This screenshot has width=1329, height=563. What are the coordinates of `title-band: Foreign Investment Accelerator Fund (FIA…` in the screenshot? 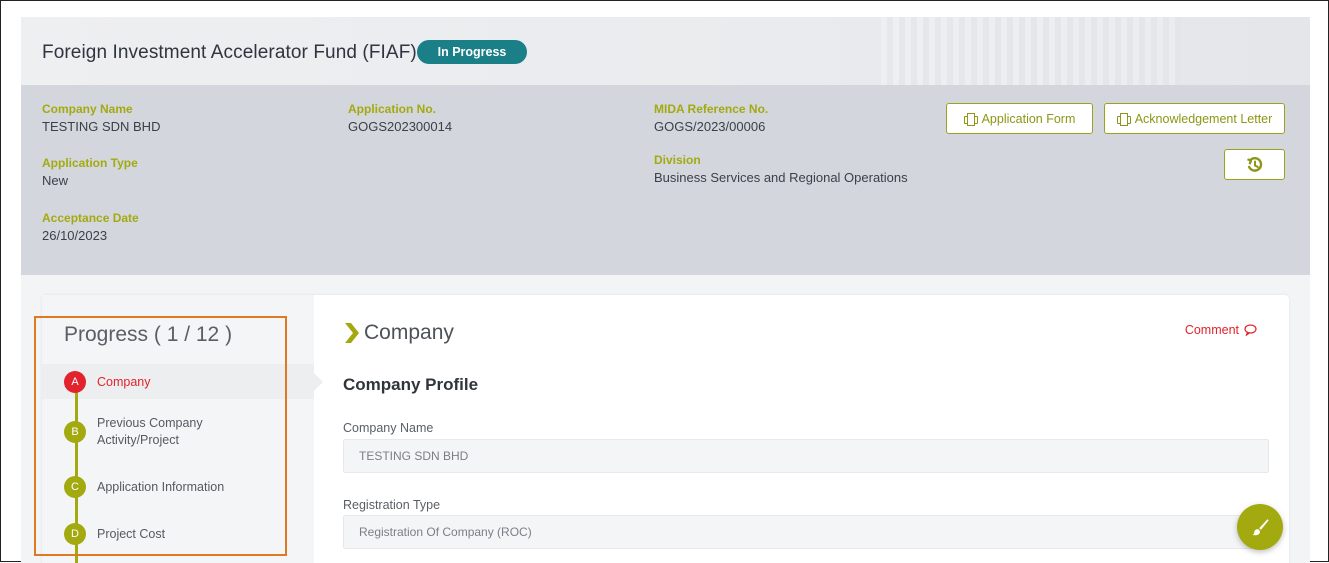 It's located at (665, 51).